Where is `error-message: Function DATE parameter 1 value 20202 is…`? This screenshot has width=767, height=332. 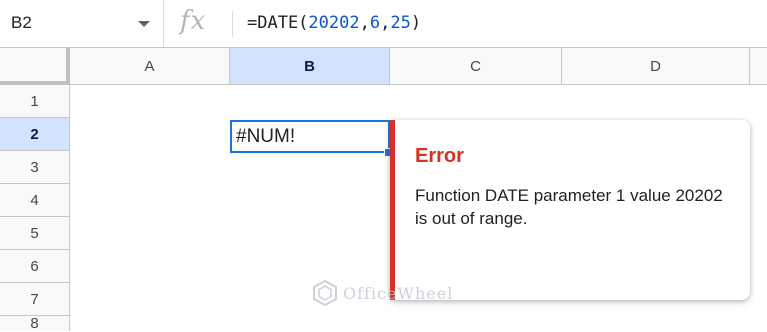 error-message: Function DATE parameter 1 value 20202 is… is located at coordinates (569, 207).